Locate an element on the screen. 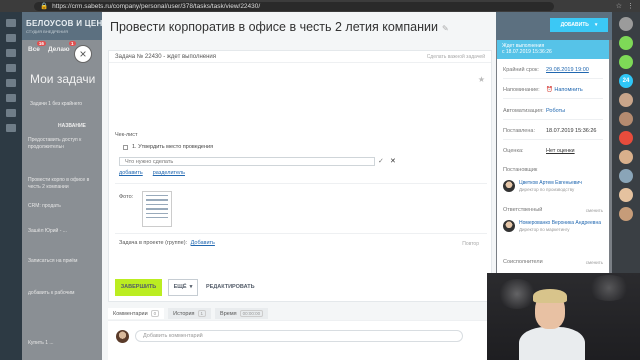 This screenshot has height=360, width=640. background-content is located at coordinates (62, 200).